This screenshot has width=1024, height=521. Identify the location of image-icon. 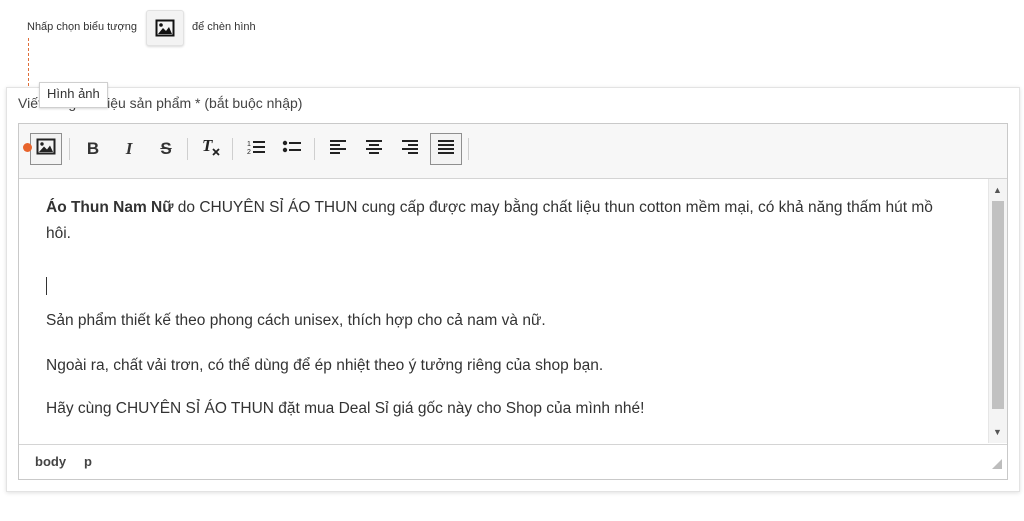
(46, 149).